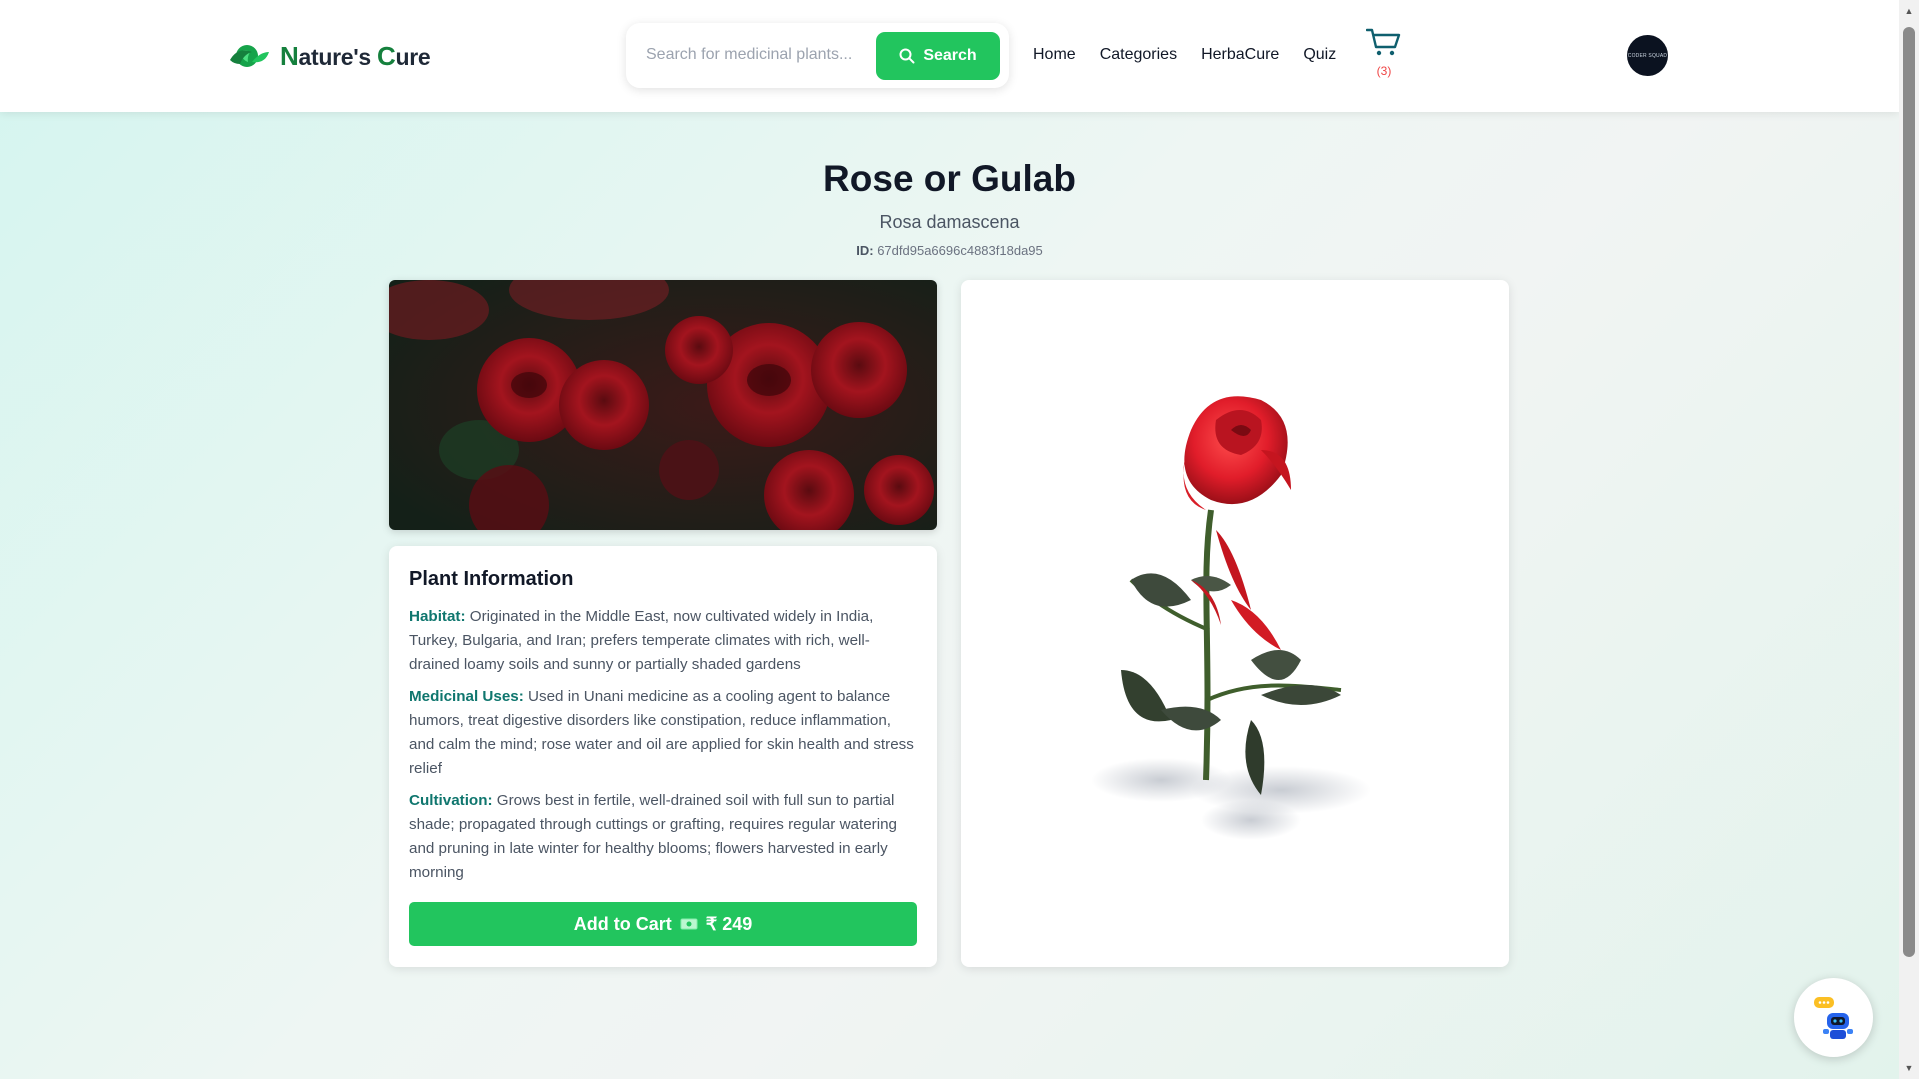  Describe the element at coordinates (865, 250) in the screenshot. I see `plant-id-label: ID:` at that location.